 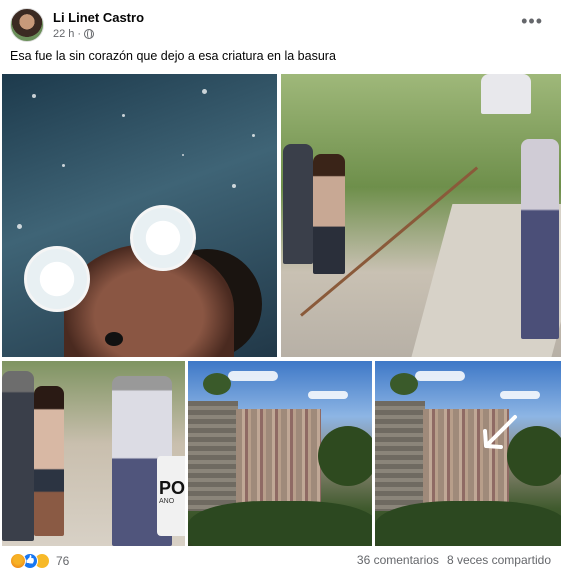 I want to click on author-name: Li Linet Castro, so click(x=98, y=17).